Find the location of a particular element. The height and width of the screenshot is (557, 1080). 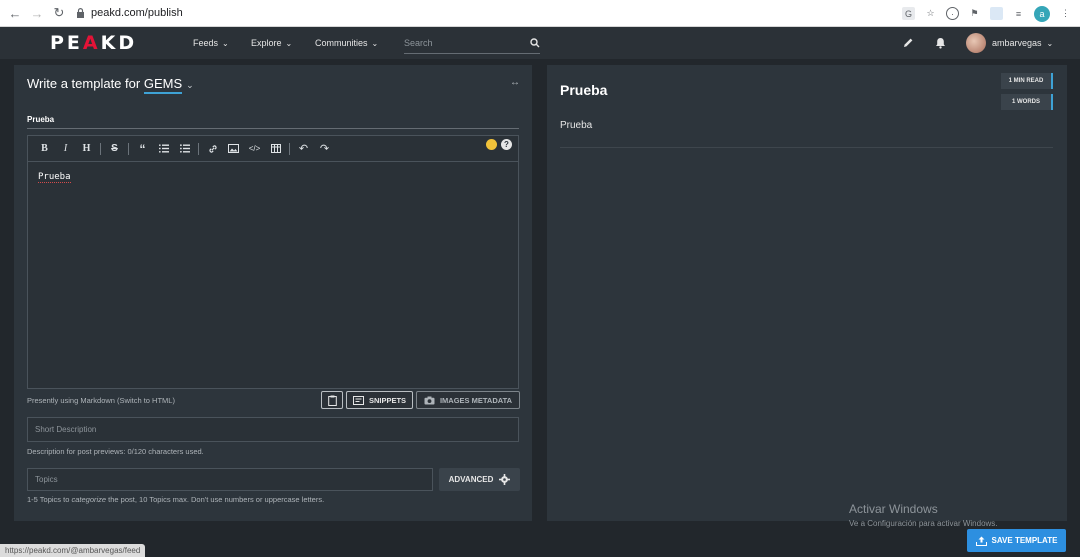

word-count-badge: 1 WORDS is located at coordinates (1027, 102).